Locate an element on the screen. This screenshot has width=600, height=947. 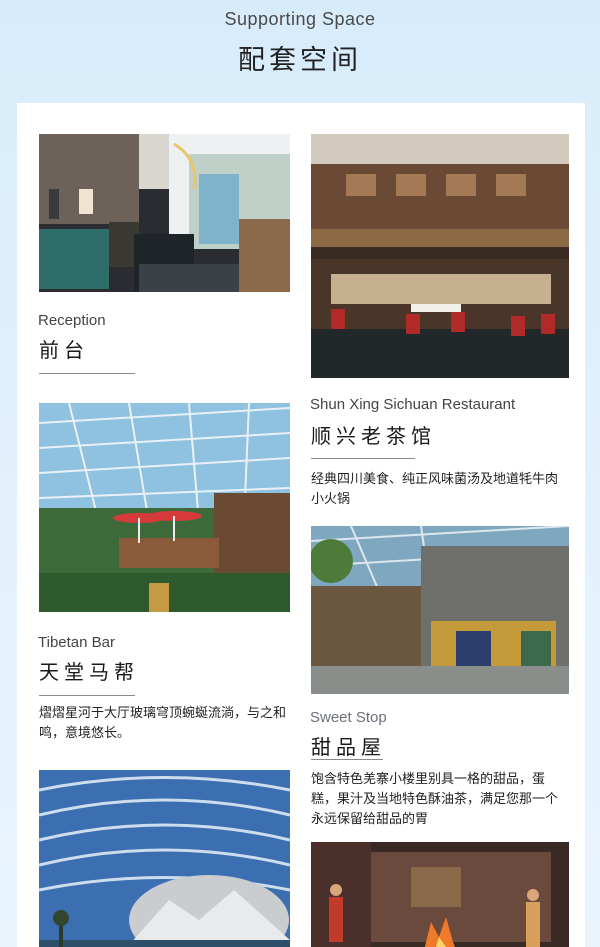
item-description: 经典四川美食、纯正风味菌汤及地道牦牛肉小火锅 is located at coordinates (435, 489).